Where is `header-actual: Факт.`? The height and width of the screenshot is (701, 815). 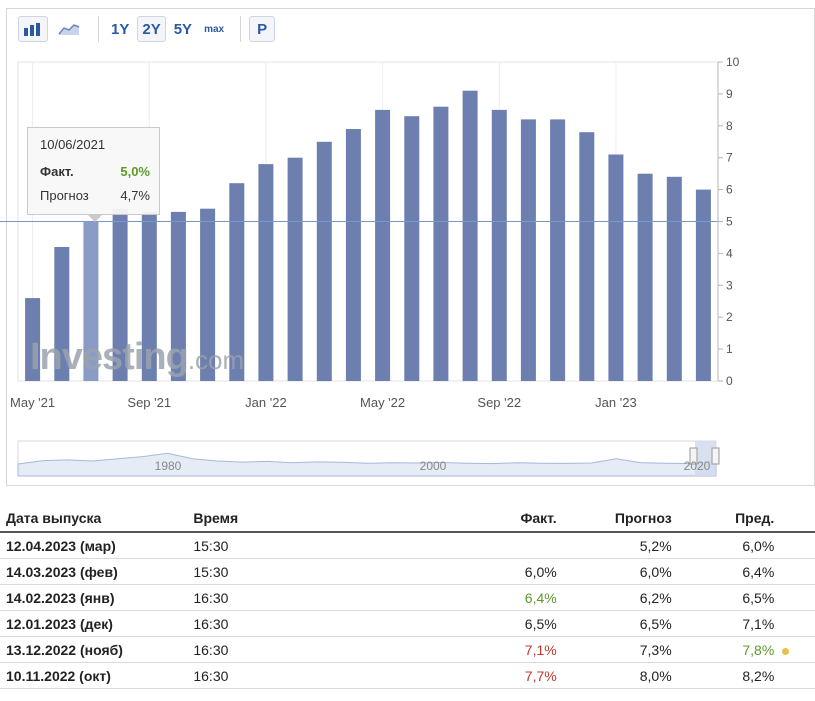 header-actual: Факт. is located at coordinates (479, 519).